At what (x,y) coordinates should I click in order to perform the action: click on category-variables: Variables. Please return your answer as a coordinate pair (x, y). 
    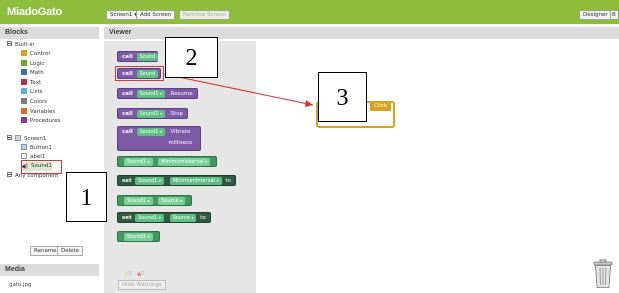
    Looking at the image, I should click on (38, 112).